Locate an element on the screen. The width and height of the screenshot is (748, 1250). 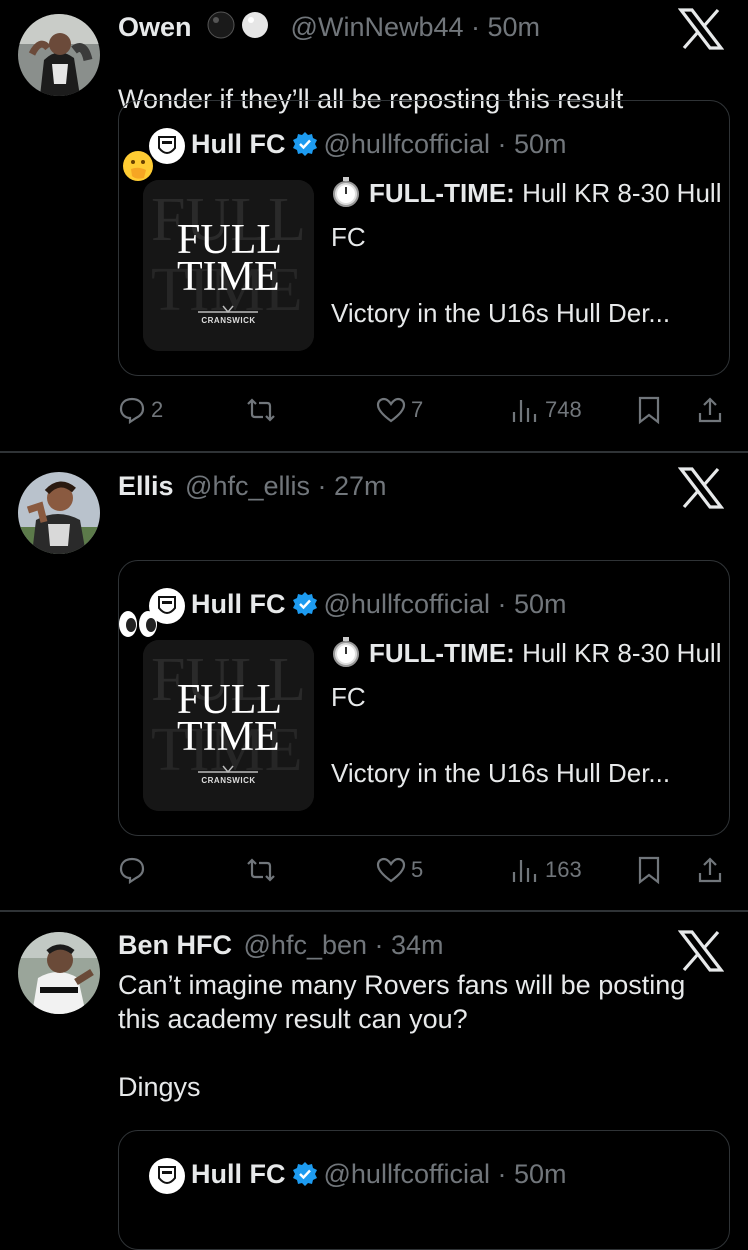
author-handle: @hfc_ben is located at coordinates (306, 945).